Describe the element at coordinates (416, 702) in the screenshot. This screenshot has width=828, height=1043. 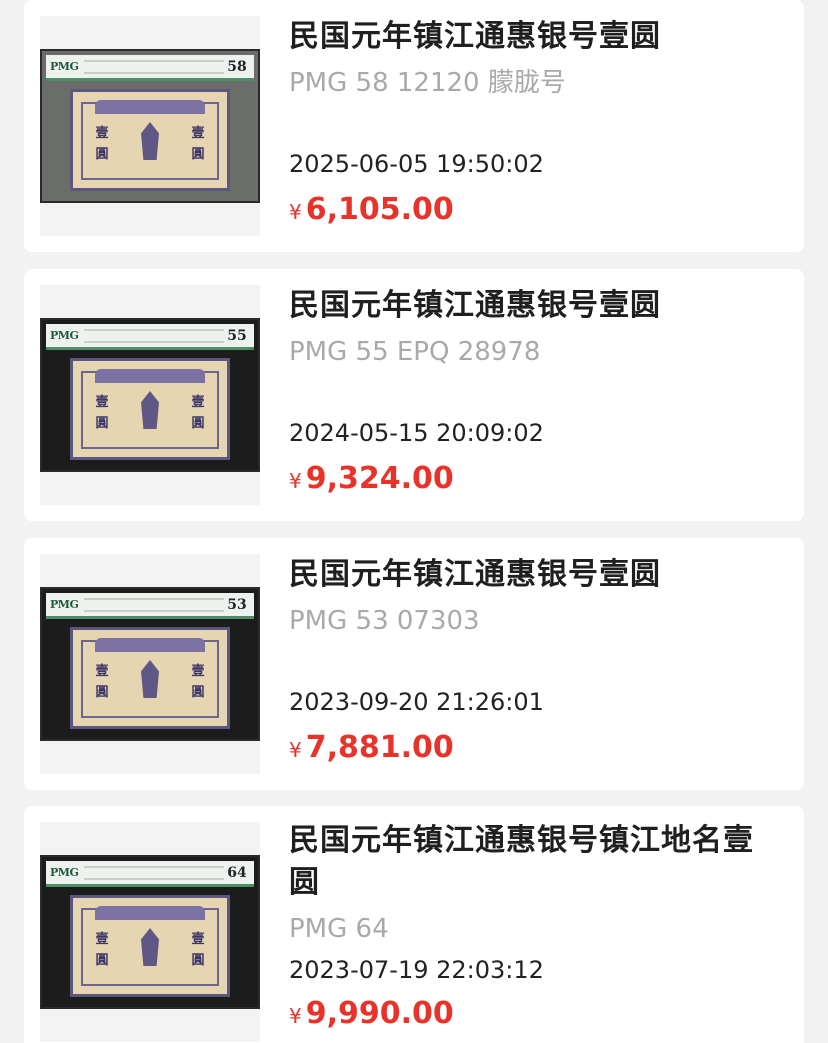
I see `sale-date: 2023-09-20 21:26:01` at that location.